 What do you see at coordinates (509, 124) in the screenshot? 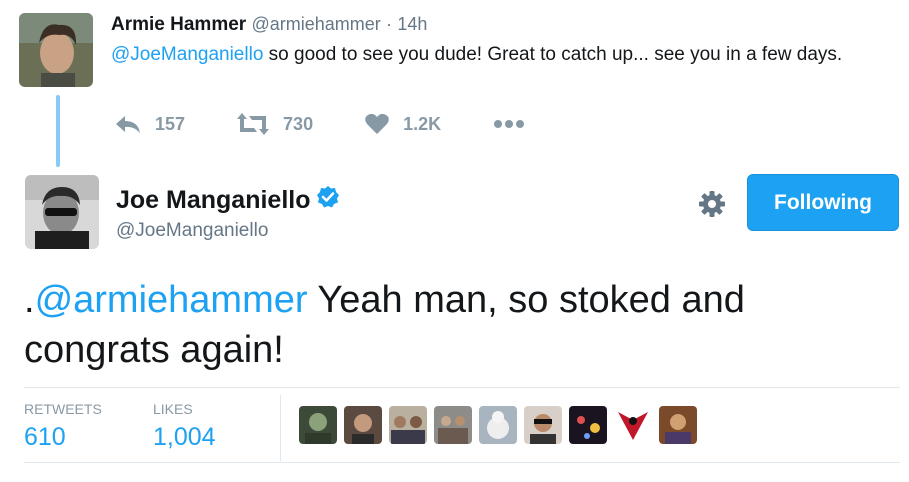
I see `more-icon` at bounding box center [509, 124].